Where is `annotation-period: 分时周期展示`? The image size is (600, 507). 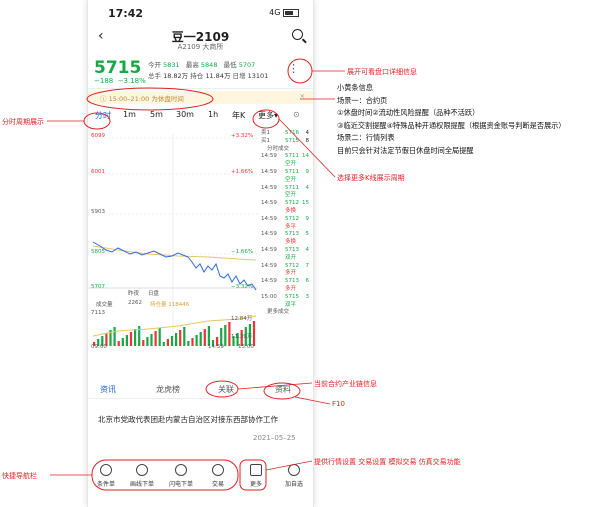
annotation-period: 分时周期展示 is located at coordinates (23, 122).